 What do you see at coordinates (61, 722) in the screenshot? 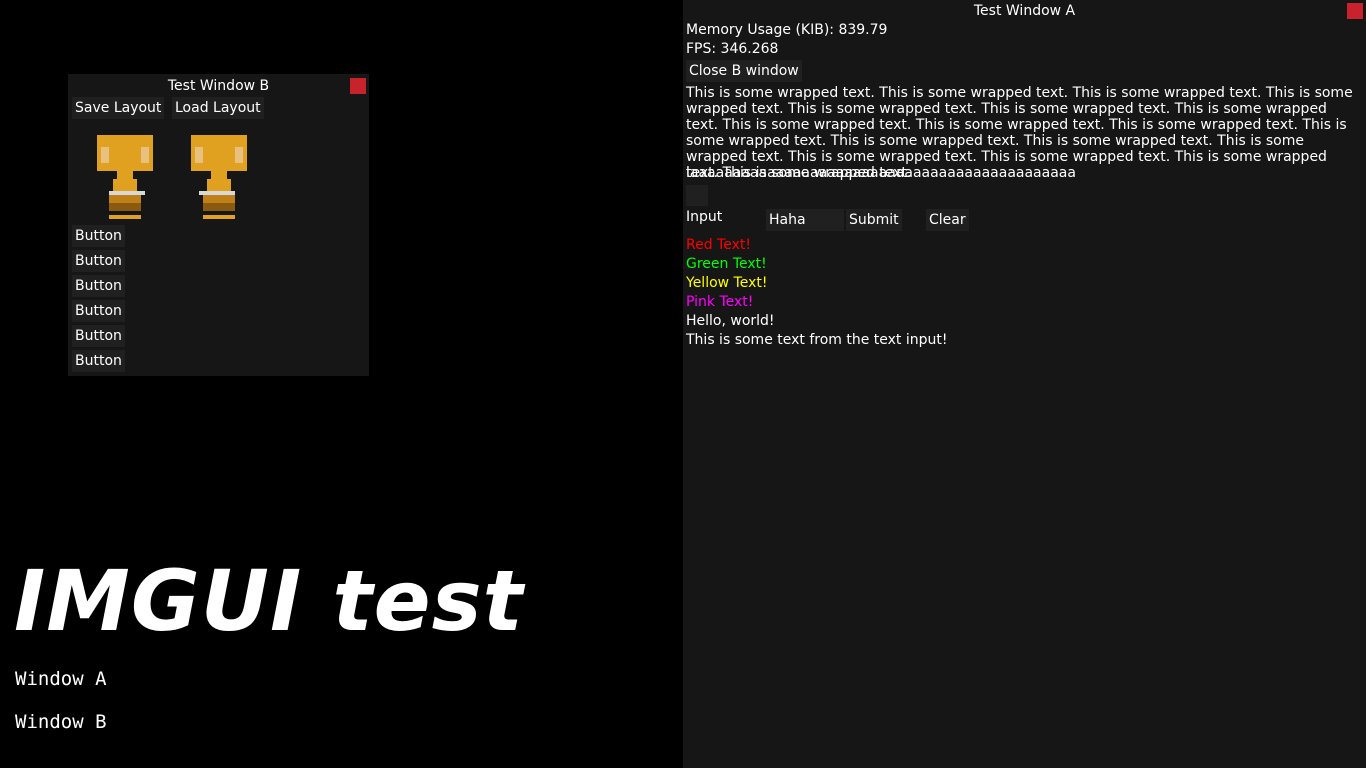
I see `window-b-label: Window B` at bounding box center [61, 722].